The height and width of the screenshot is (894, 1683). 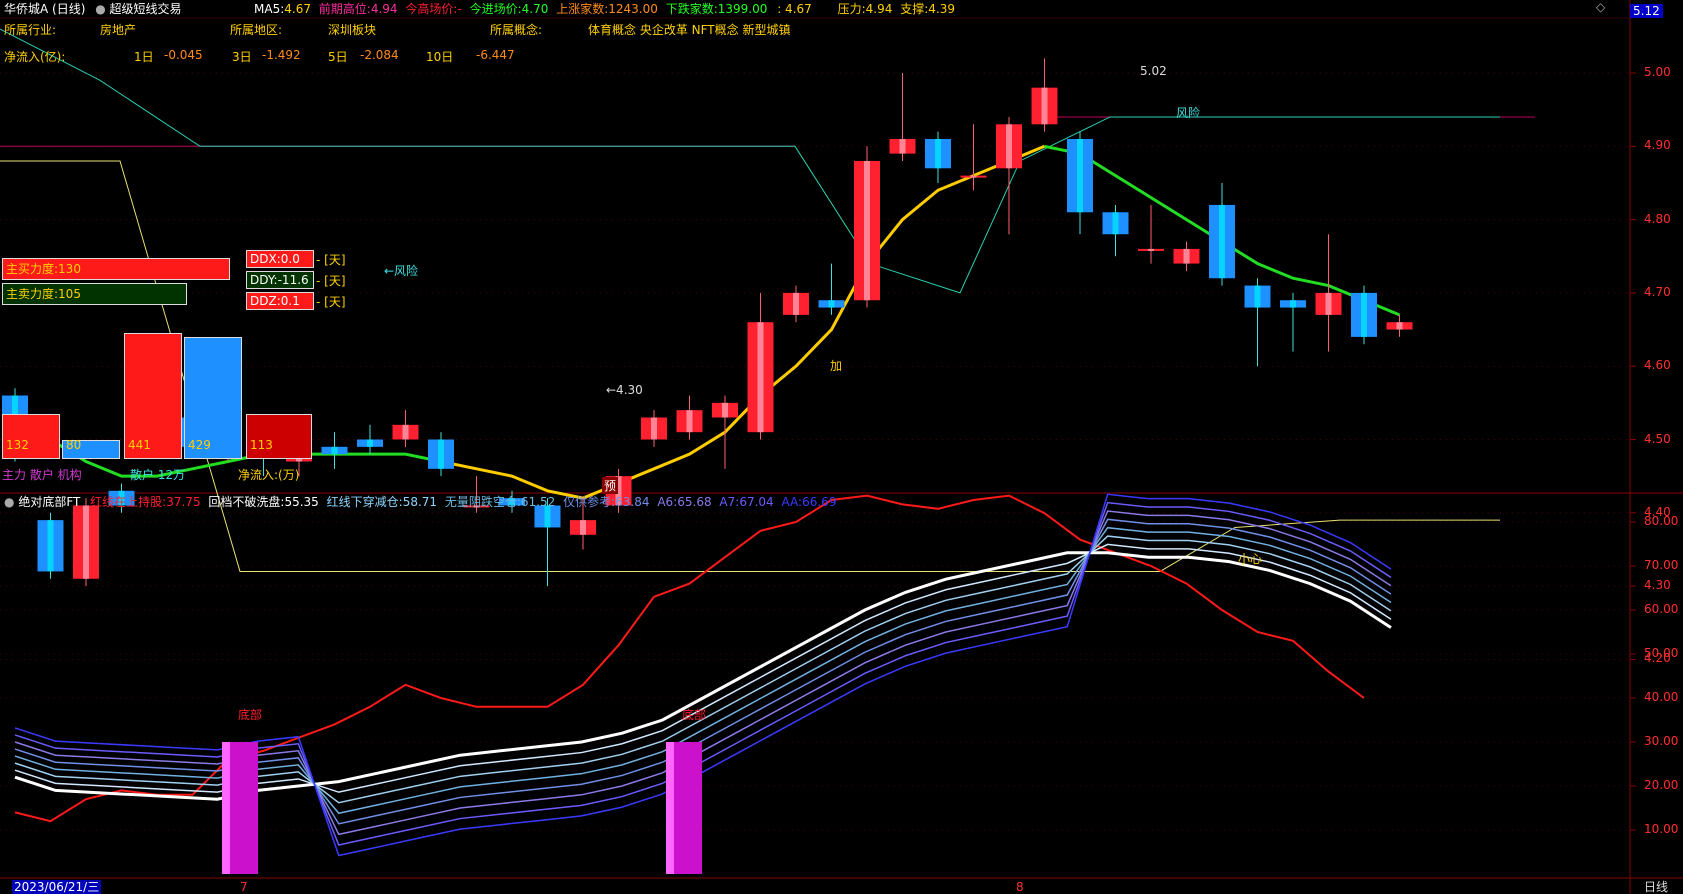 I want to click on lower-tick-label: 30.00, so click(x=1661, y=741).